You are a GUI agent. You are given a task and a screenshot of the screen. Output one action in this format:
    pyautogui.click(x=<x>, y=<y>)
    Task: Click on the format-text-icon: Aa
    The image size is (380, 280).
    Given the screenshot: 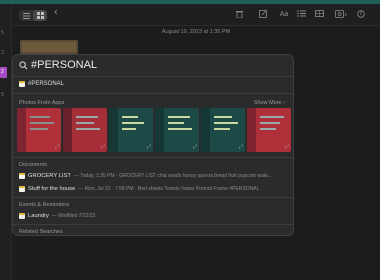 What is the action you would take?
    pyautogui.click(x=284, y=15)
    